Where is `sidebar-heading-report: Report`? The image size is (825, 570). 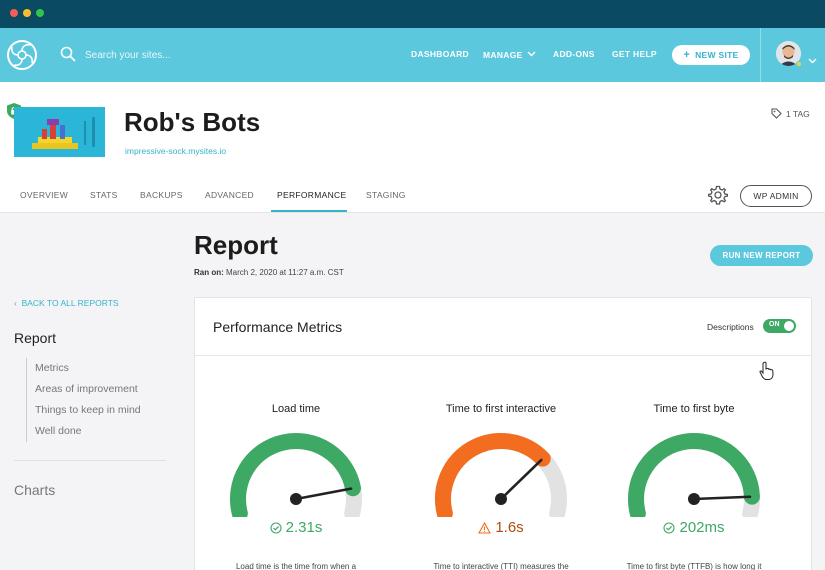 sidebar-heading-report: Report is located at coordinates (35, 338).